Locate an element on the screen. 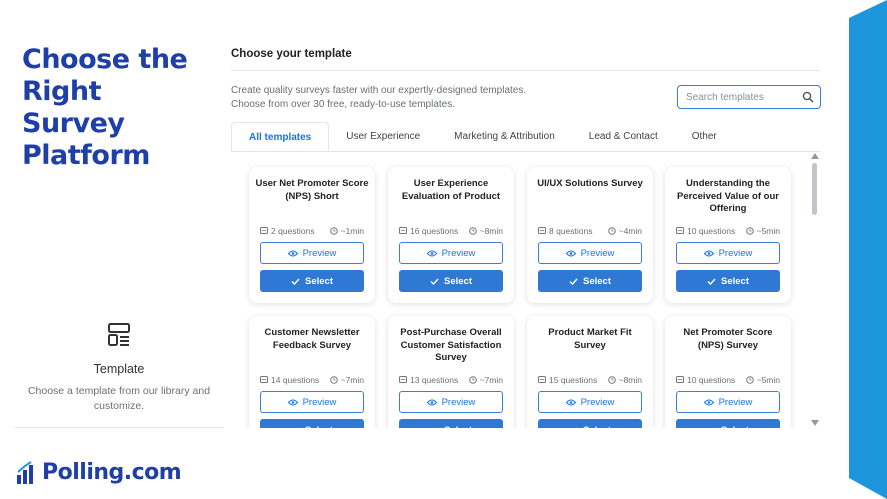 This screenshot has width=887, height=499. duration-label: ~1min is located at coordinates (352, 231).